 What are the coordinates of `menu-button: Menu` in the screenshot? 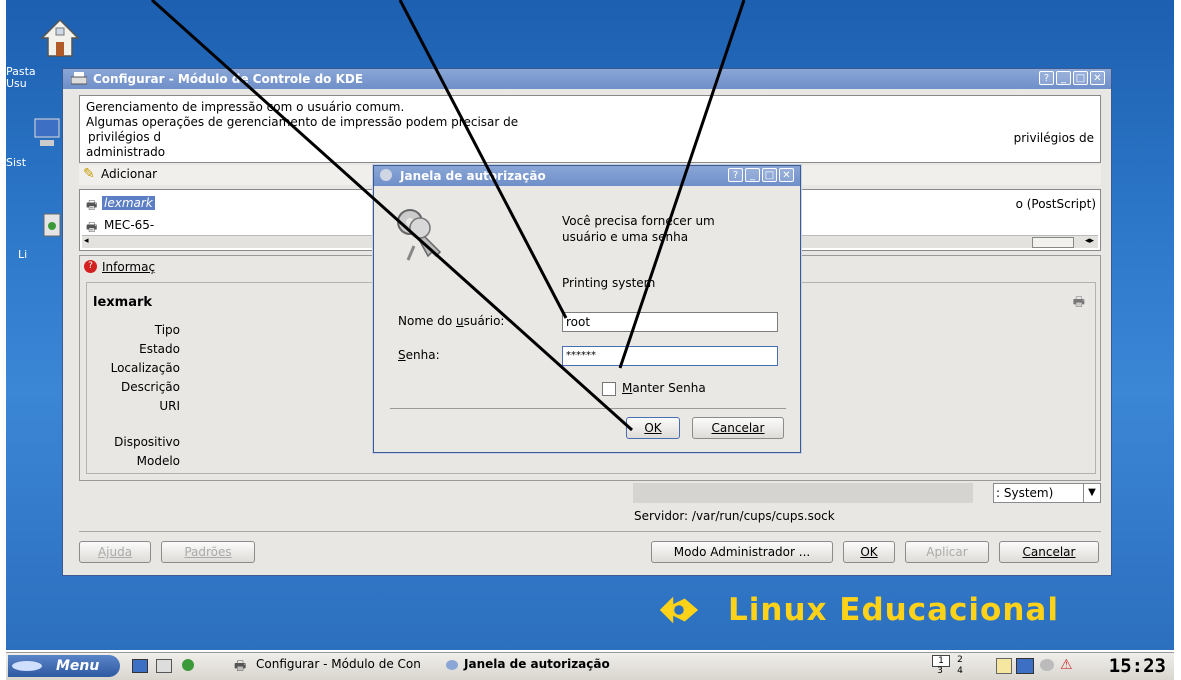 It's located at (64, 666).